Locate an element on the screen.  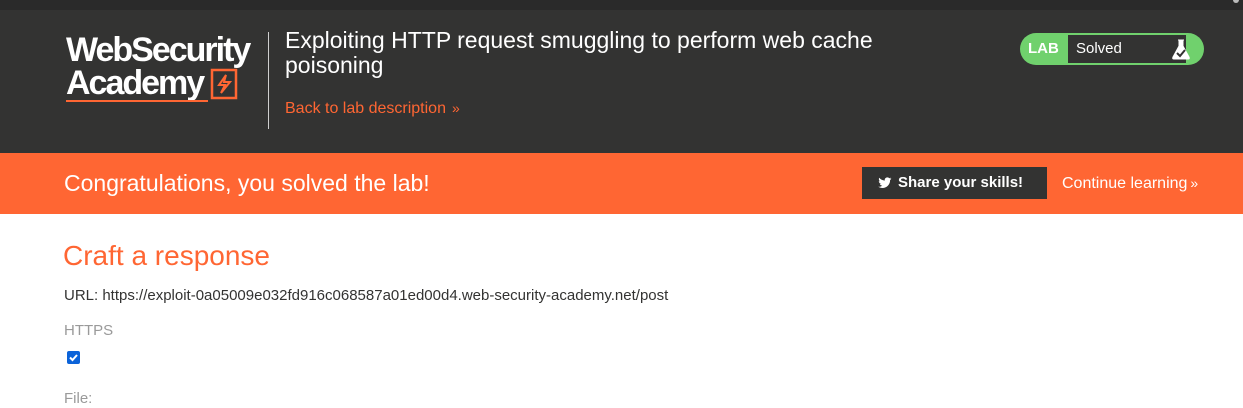
share-button-label: Share your skills! is located at coordinates (961, 182).